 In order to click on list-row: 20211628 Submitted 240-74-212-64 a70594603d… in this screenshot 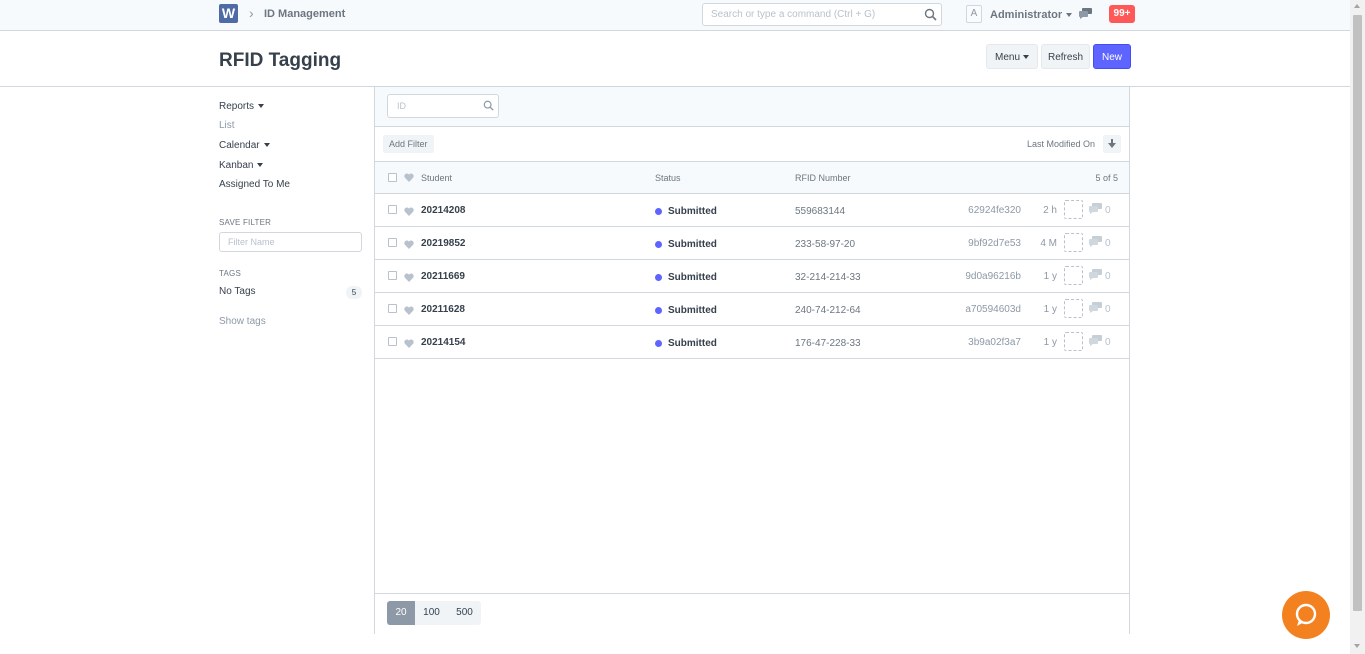, I will do `click(752, 309)`.